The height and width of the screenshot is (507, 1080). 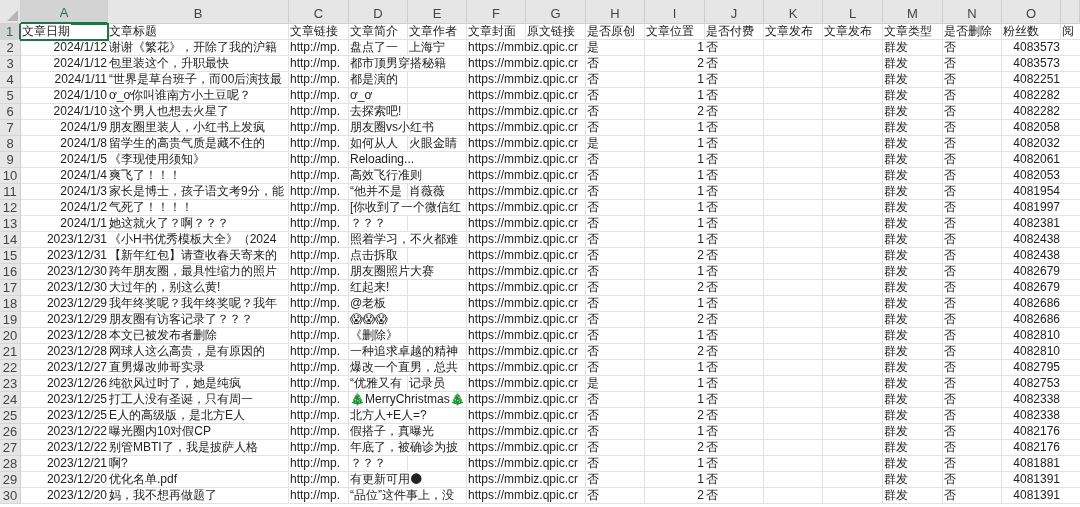 I want to click on table-cell: 假搭子，真曝光, so click(x=392, y=431).